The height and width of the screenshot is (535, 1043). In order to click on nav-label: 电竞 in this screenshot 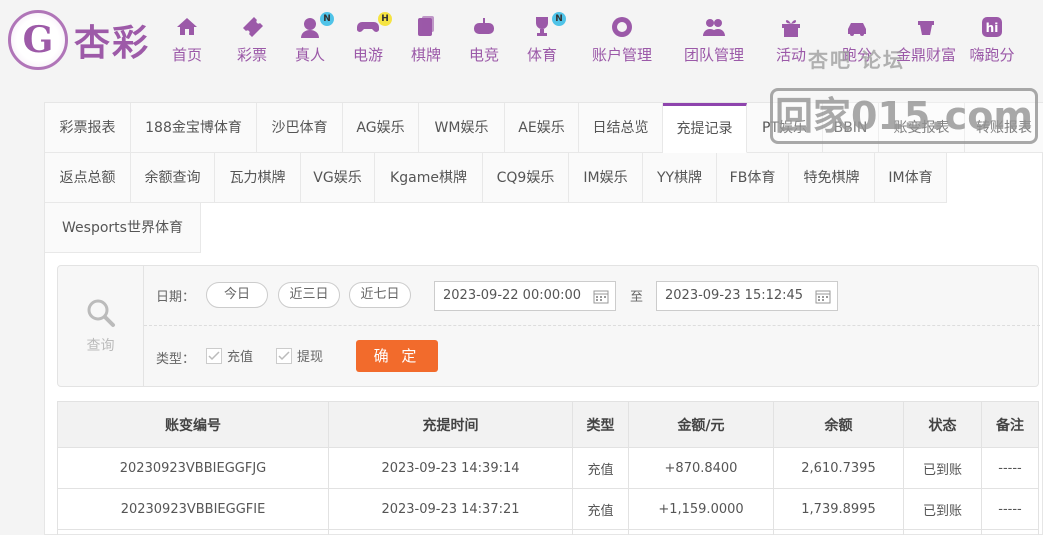, I will do `click(483, 55)`.